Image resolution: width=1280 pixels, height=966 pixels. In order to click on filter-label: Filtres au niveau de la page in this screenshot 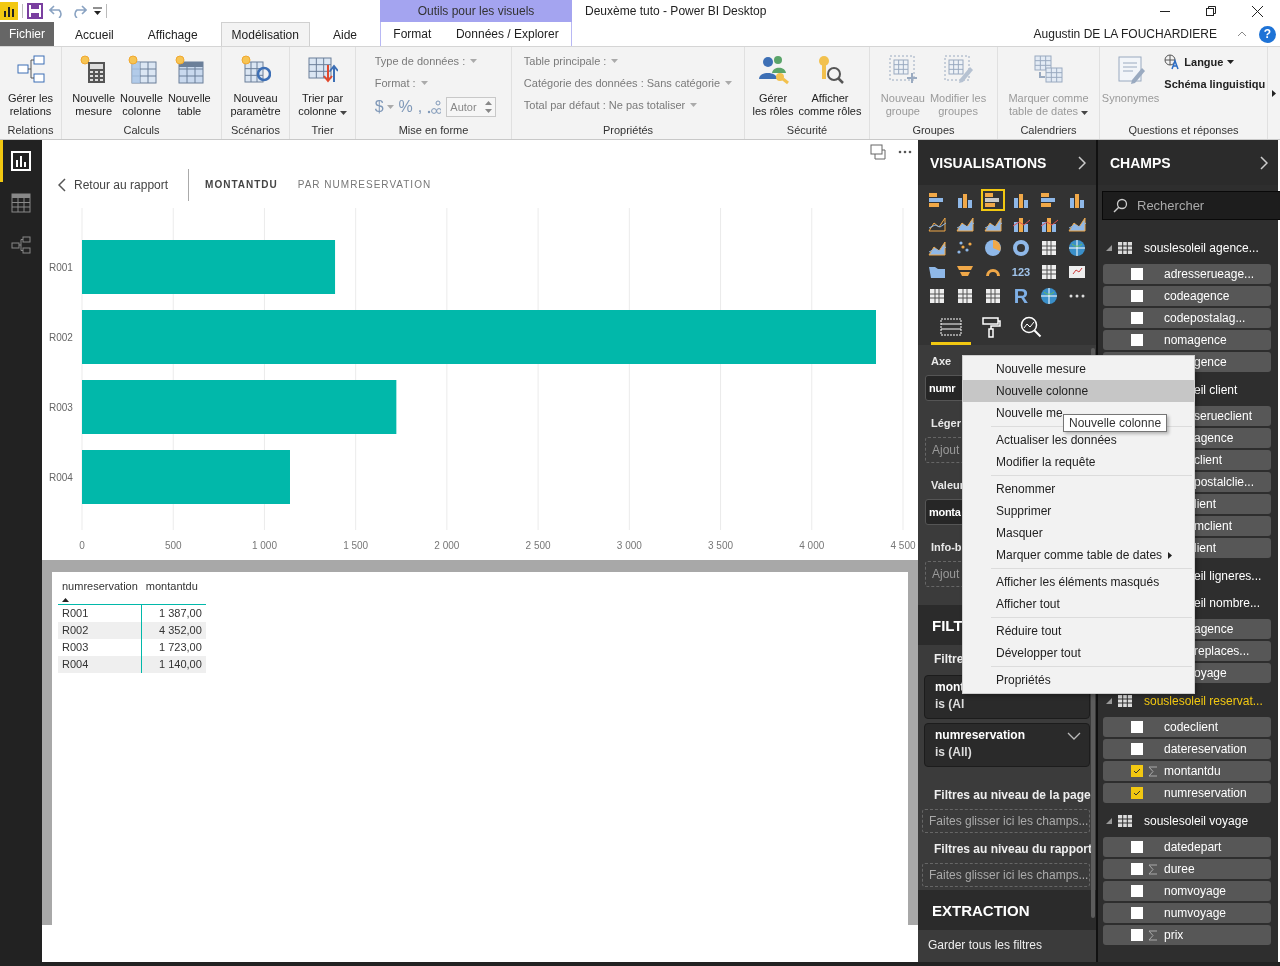, I will do `click(1012, 795)`.